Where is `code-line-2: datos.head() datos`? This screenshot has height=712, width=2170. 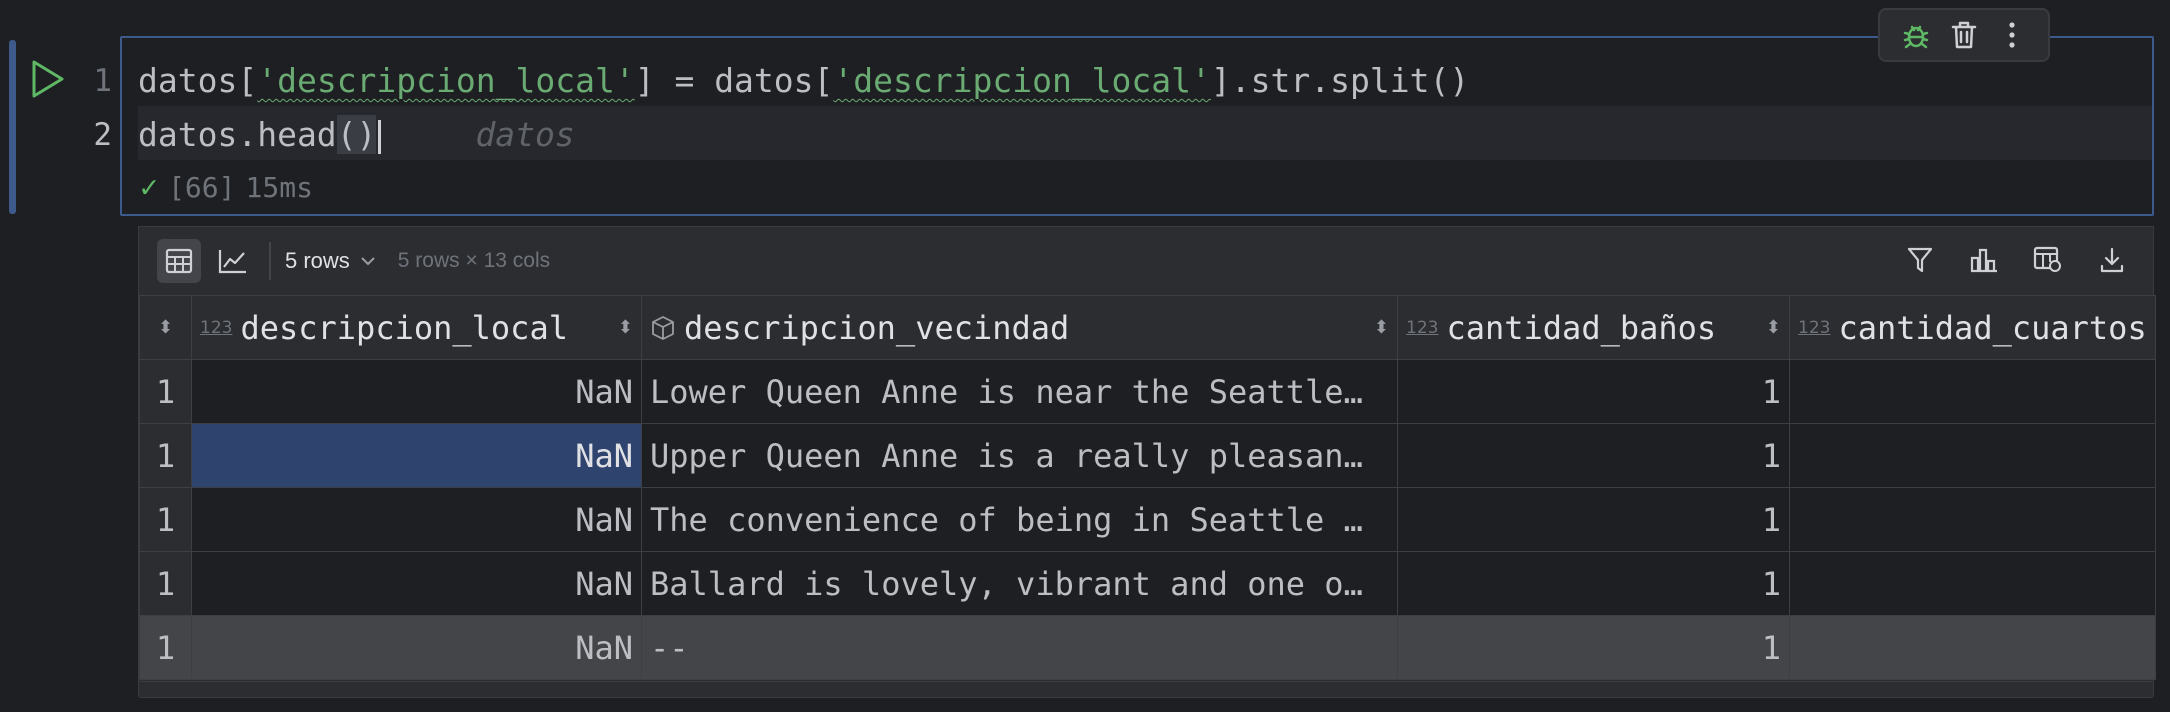
code-line-2: datos.head() datos is located at coordinates (356, 134).